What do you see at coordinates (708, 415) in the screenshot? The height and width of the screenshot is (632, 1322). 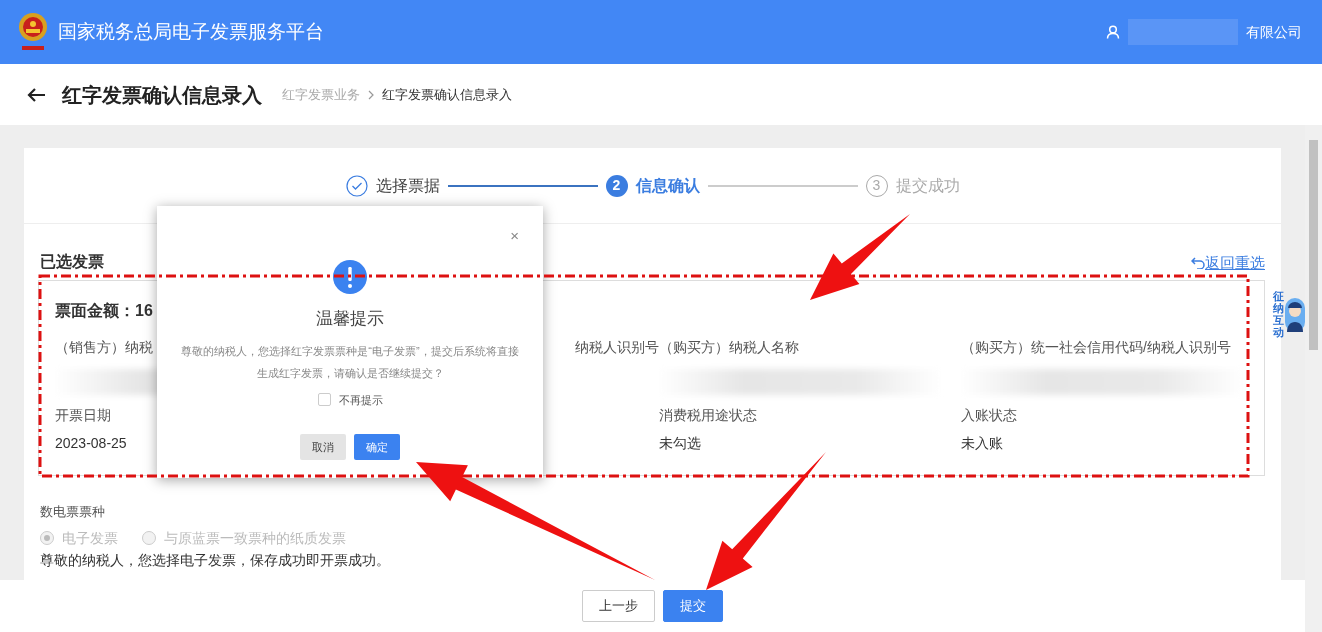 I see `field-label: 消费税用途状态` at bounding box center [708, 415].